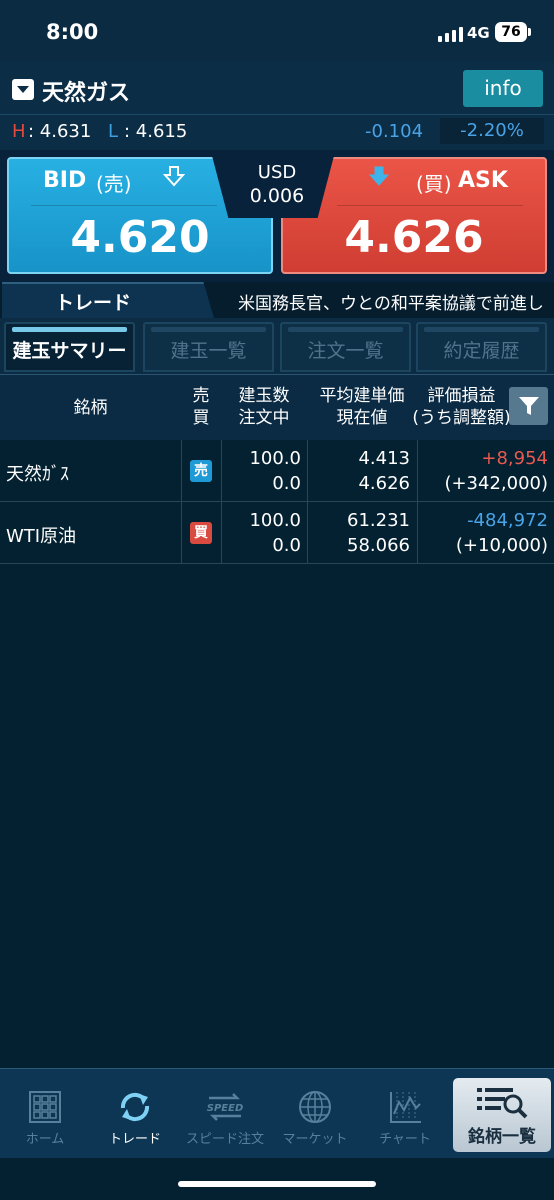 This screenshot has width=554, height=1200. I want to click on tab-position-list: 建玉一覧, so click(208, 347).